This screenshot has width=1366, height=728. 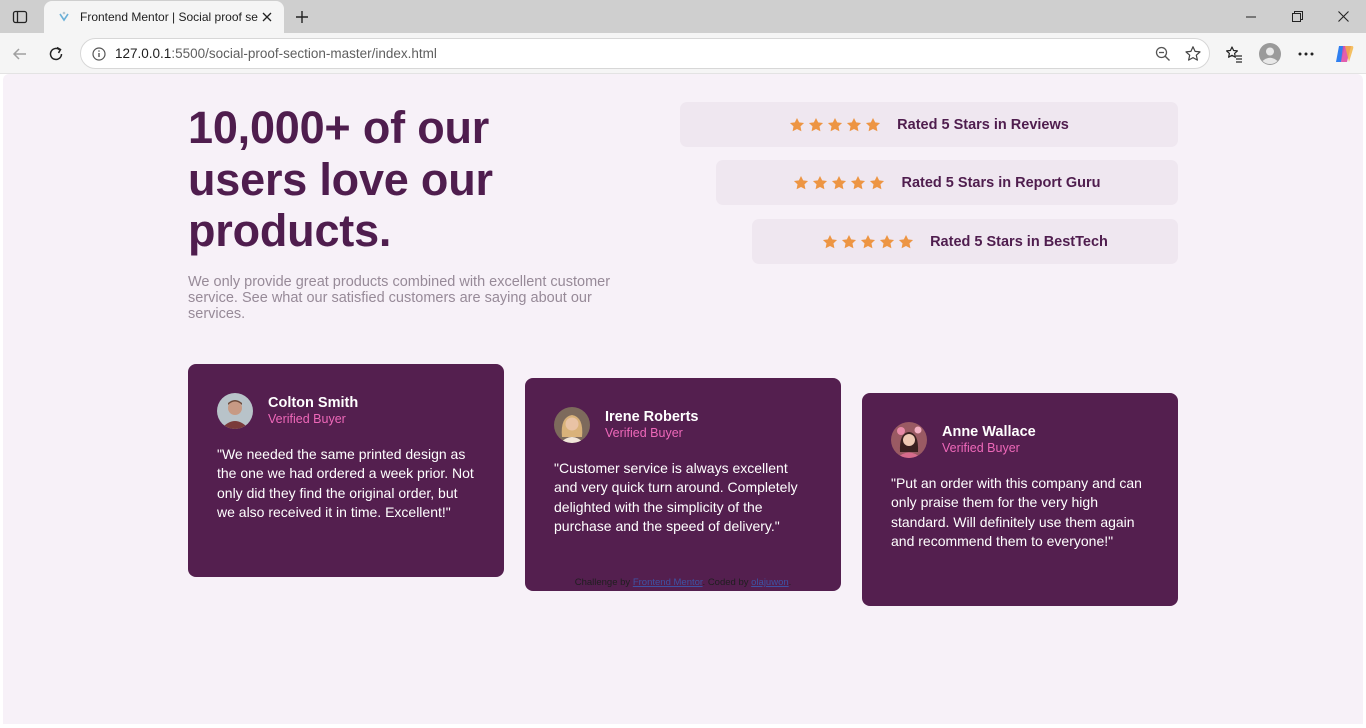 I want to click on minimize-icon, so click(x=1251, y=16).